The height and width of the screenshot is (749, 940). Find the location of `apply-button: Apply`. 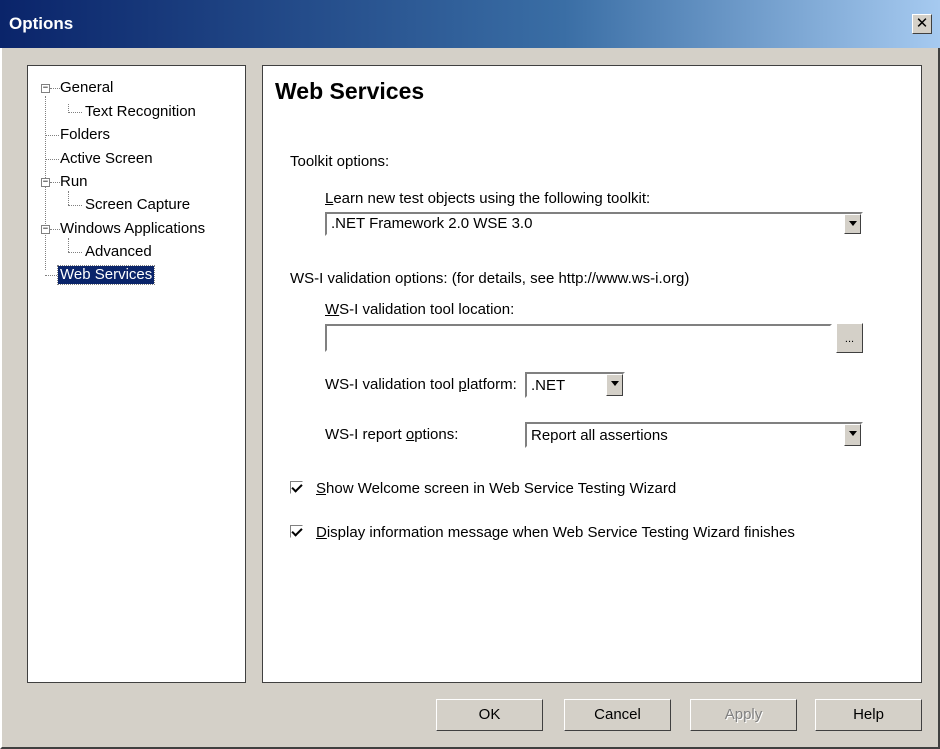

apply-button: Apply is located at coordinates (743, 715).